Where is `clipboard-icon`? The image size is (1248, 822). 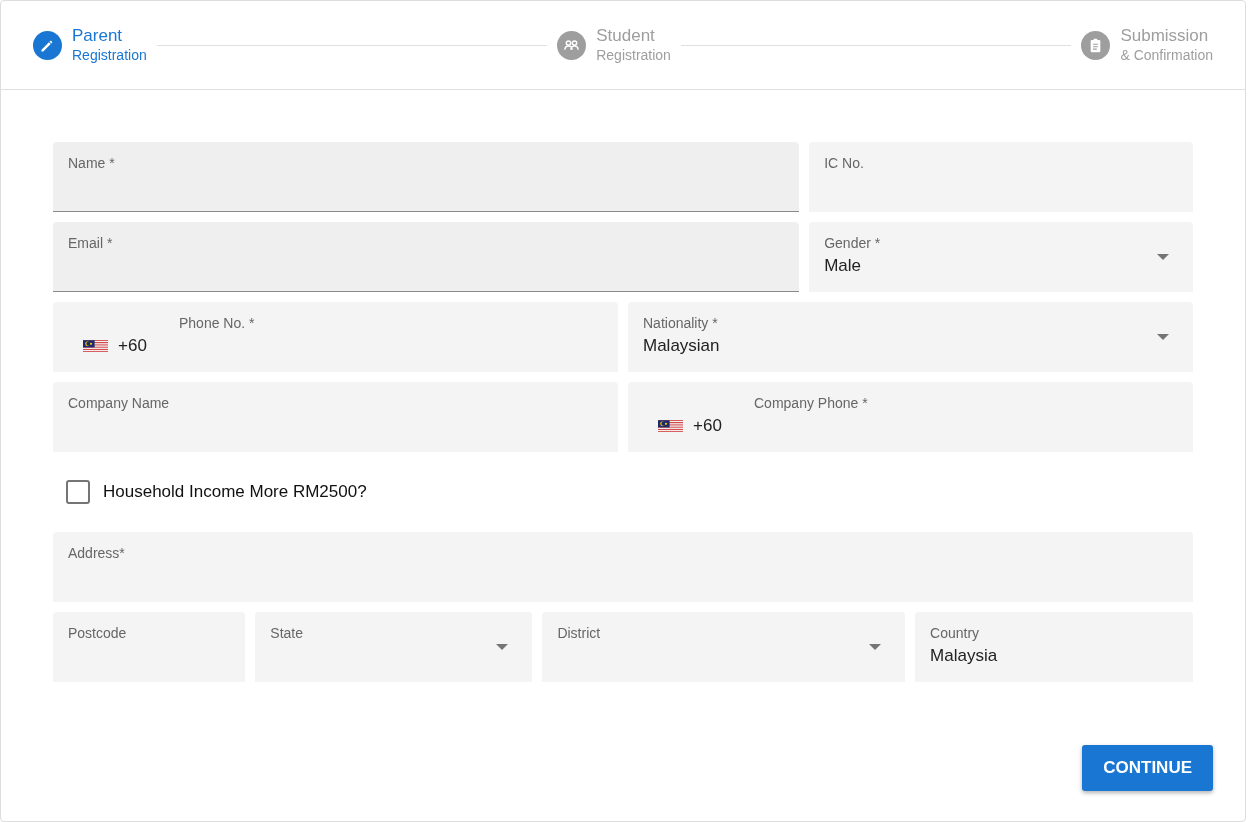 clipboard-icon is located at coordinates (1096, 45).